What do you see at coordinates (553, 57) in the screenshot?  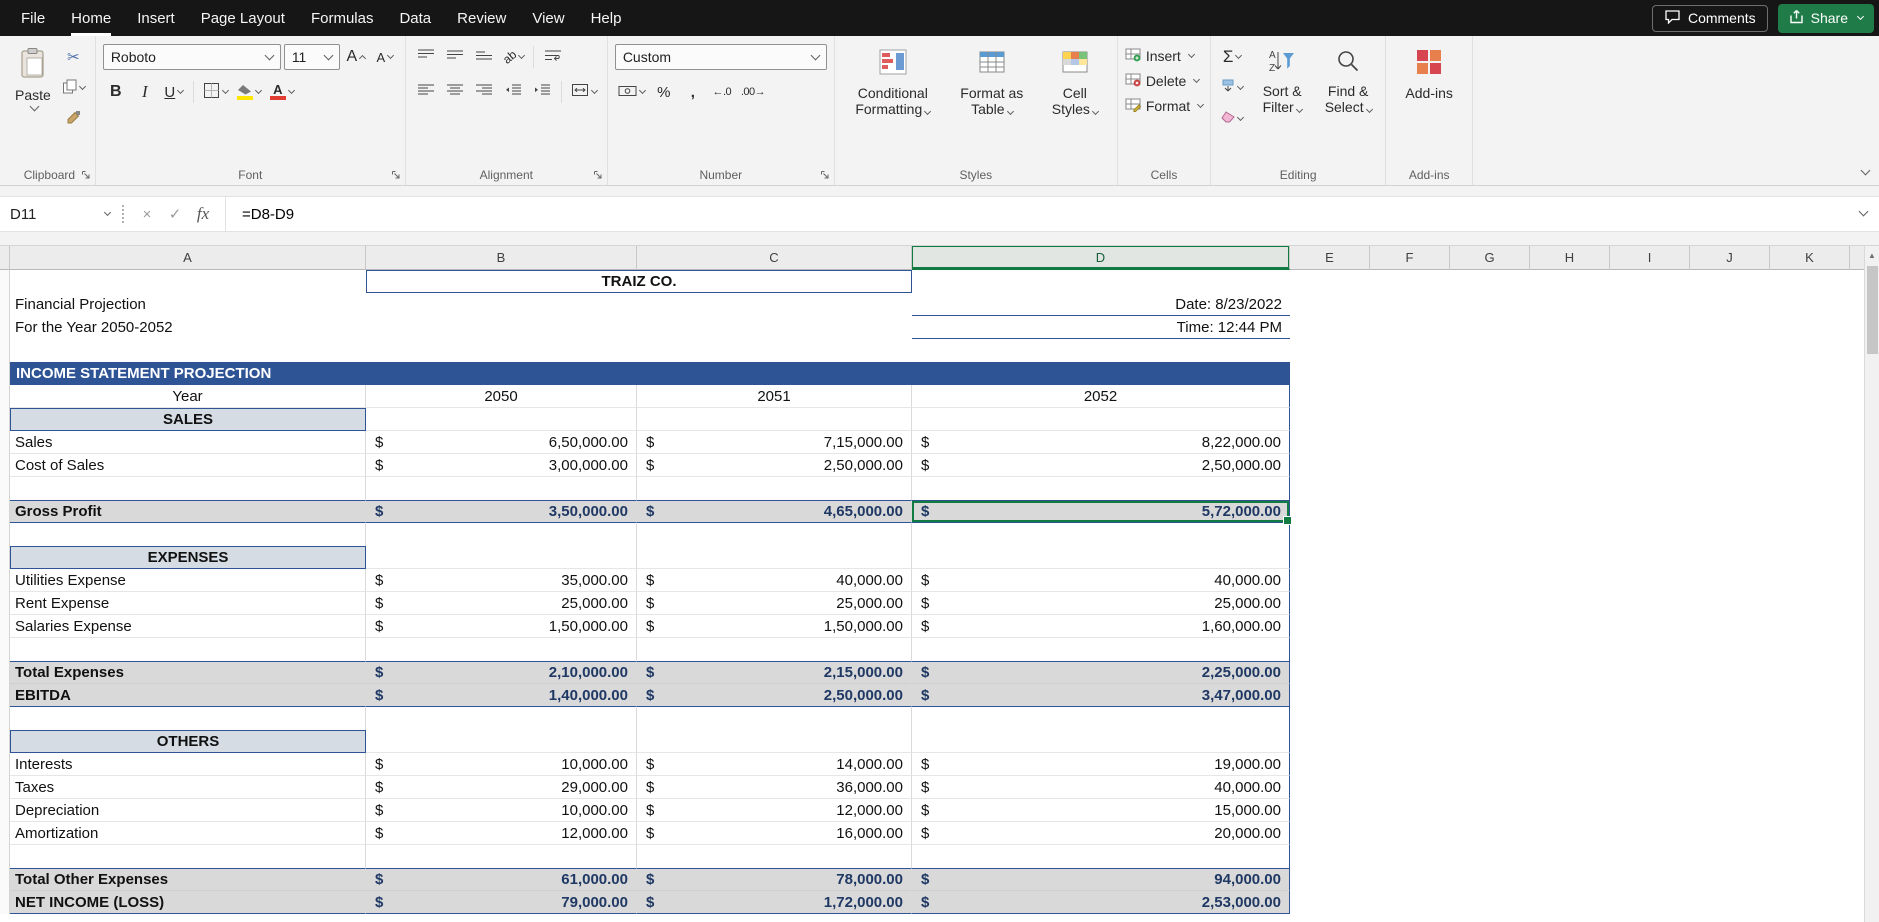 I see `wrap-text-button` at bounding box center [553, 57].